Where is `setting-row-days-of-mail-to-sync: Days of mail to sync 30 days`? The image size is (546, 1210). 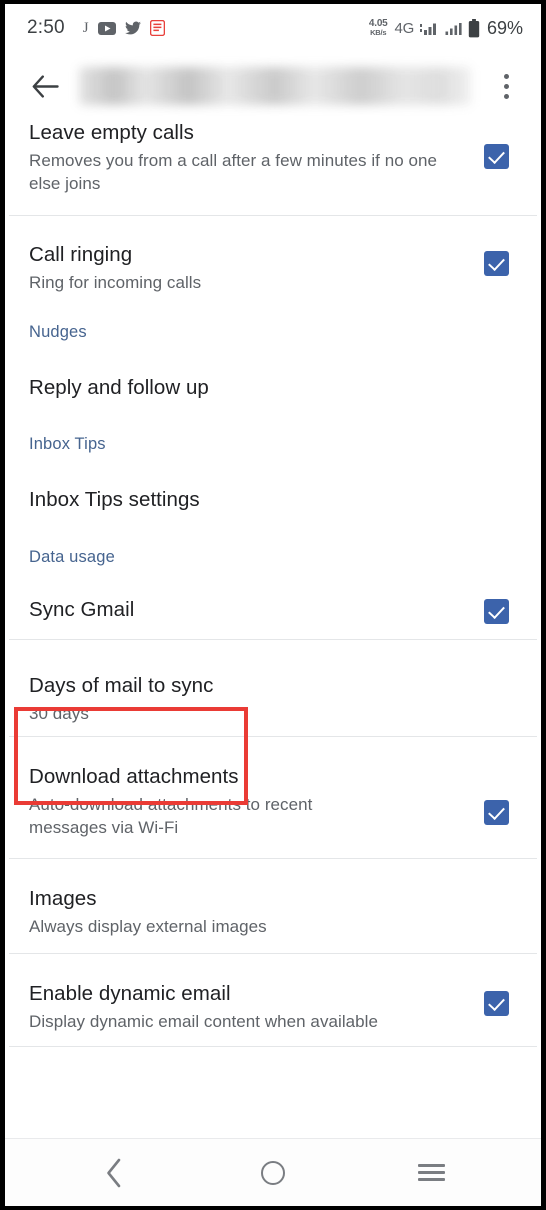
setting-row-days-of-mail-to-sync: Days of mail to sync 30 days is located at coordinates (273, 688).